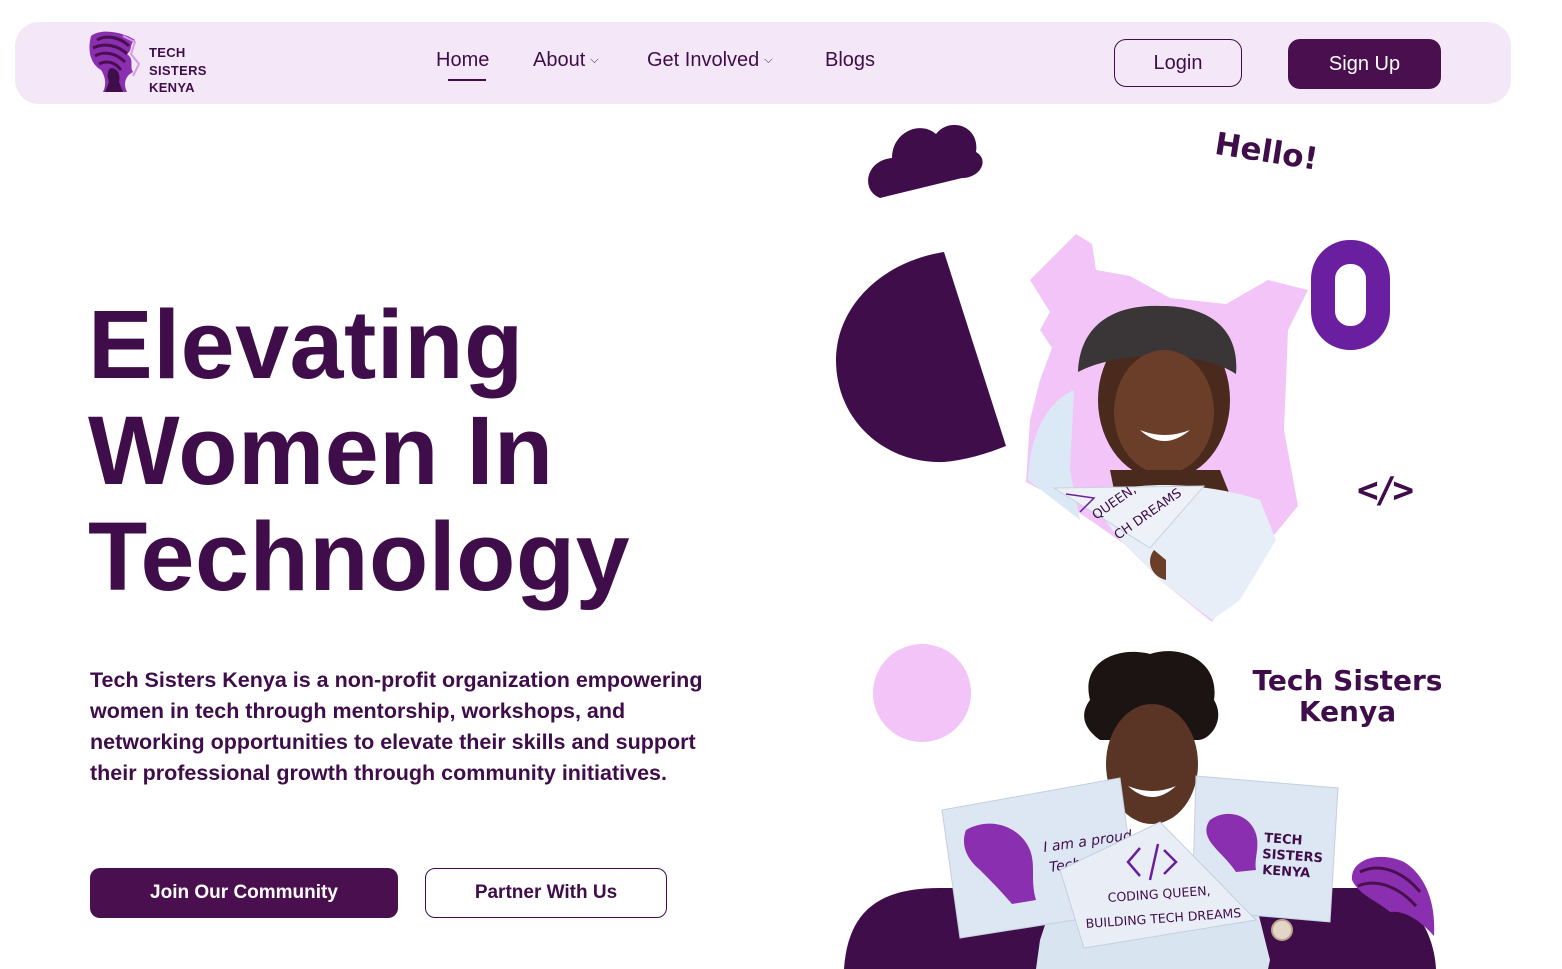  Describe the element at coordinates (921, 357) in the screenshot. I see `half-circle-shape` at that location.